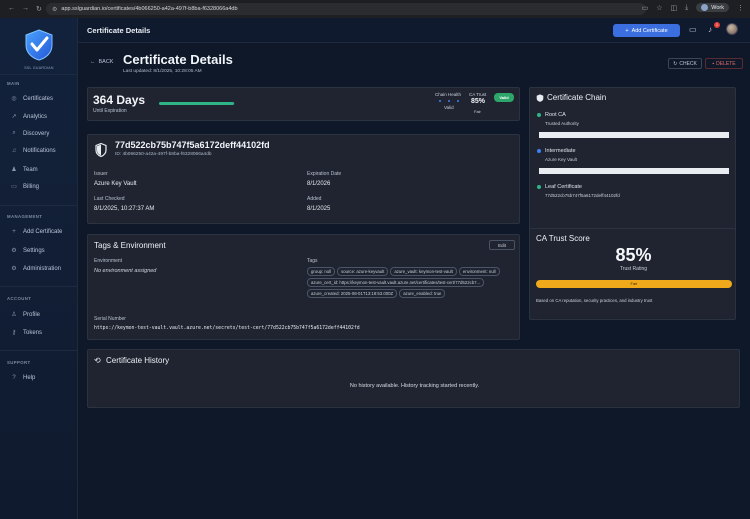 The image size is (750, 519). I want to click on sidebar-item-notifications: ♫ Notifications, so click(33, 151).